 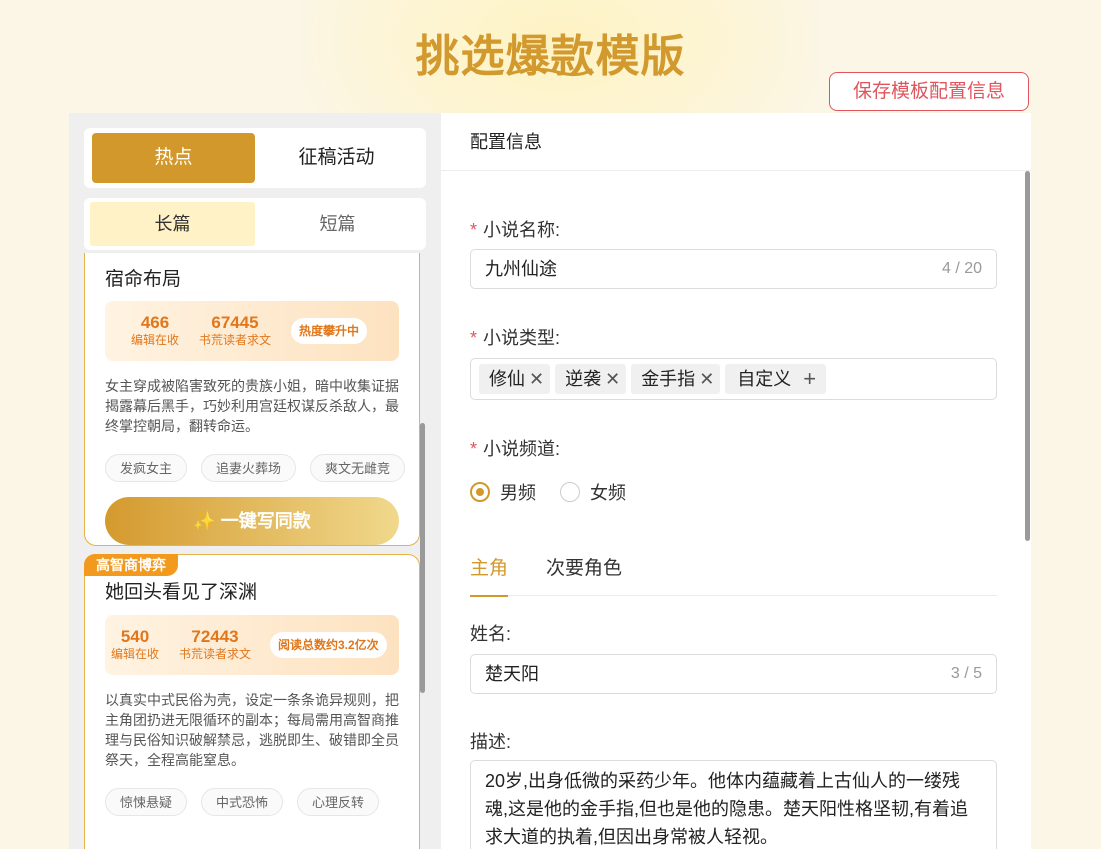 I want to click on editor-stat: 466 编辑在收, so click(x=155, y=330).